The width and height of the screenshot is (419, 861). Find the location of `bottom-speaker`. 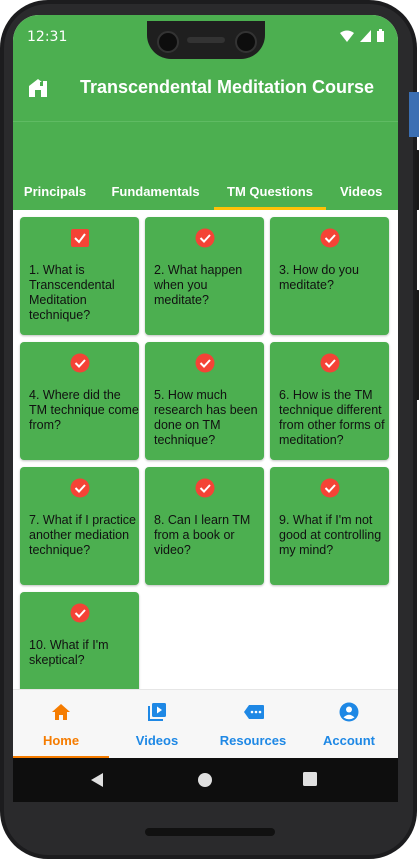

bottom-speaker is located at coordinates (210, 832).